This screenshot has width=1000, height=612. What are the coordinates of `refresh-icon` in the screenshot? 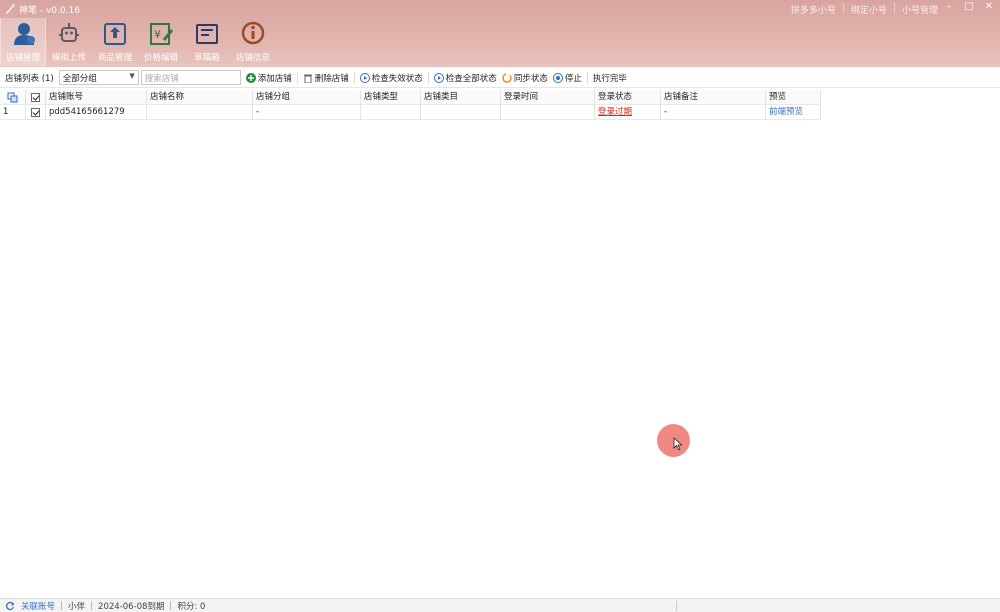 It's located at (10, 606).